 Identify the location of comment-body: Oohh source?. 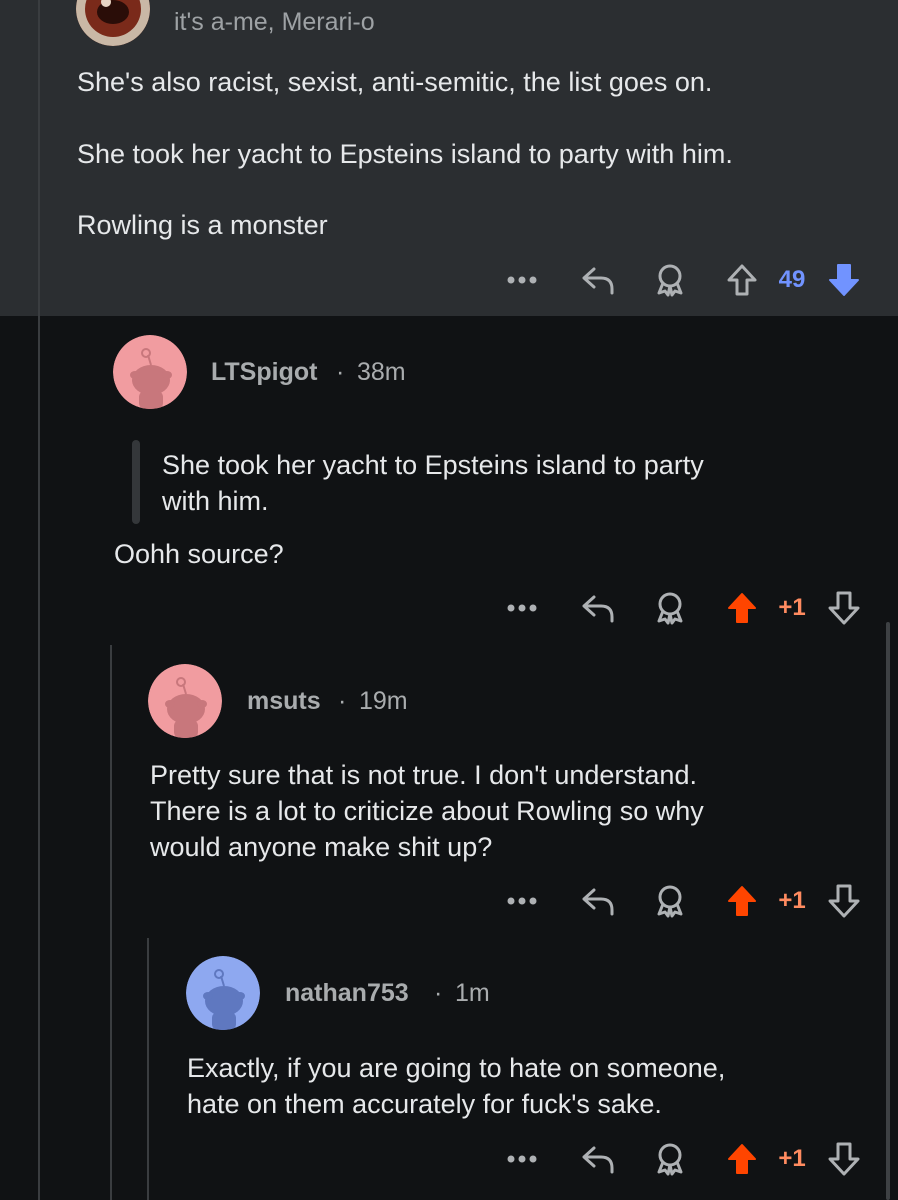
(199, 554).